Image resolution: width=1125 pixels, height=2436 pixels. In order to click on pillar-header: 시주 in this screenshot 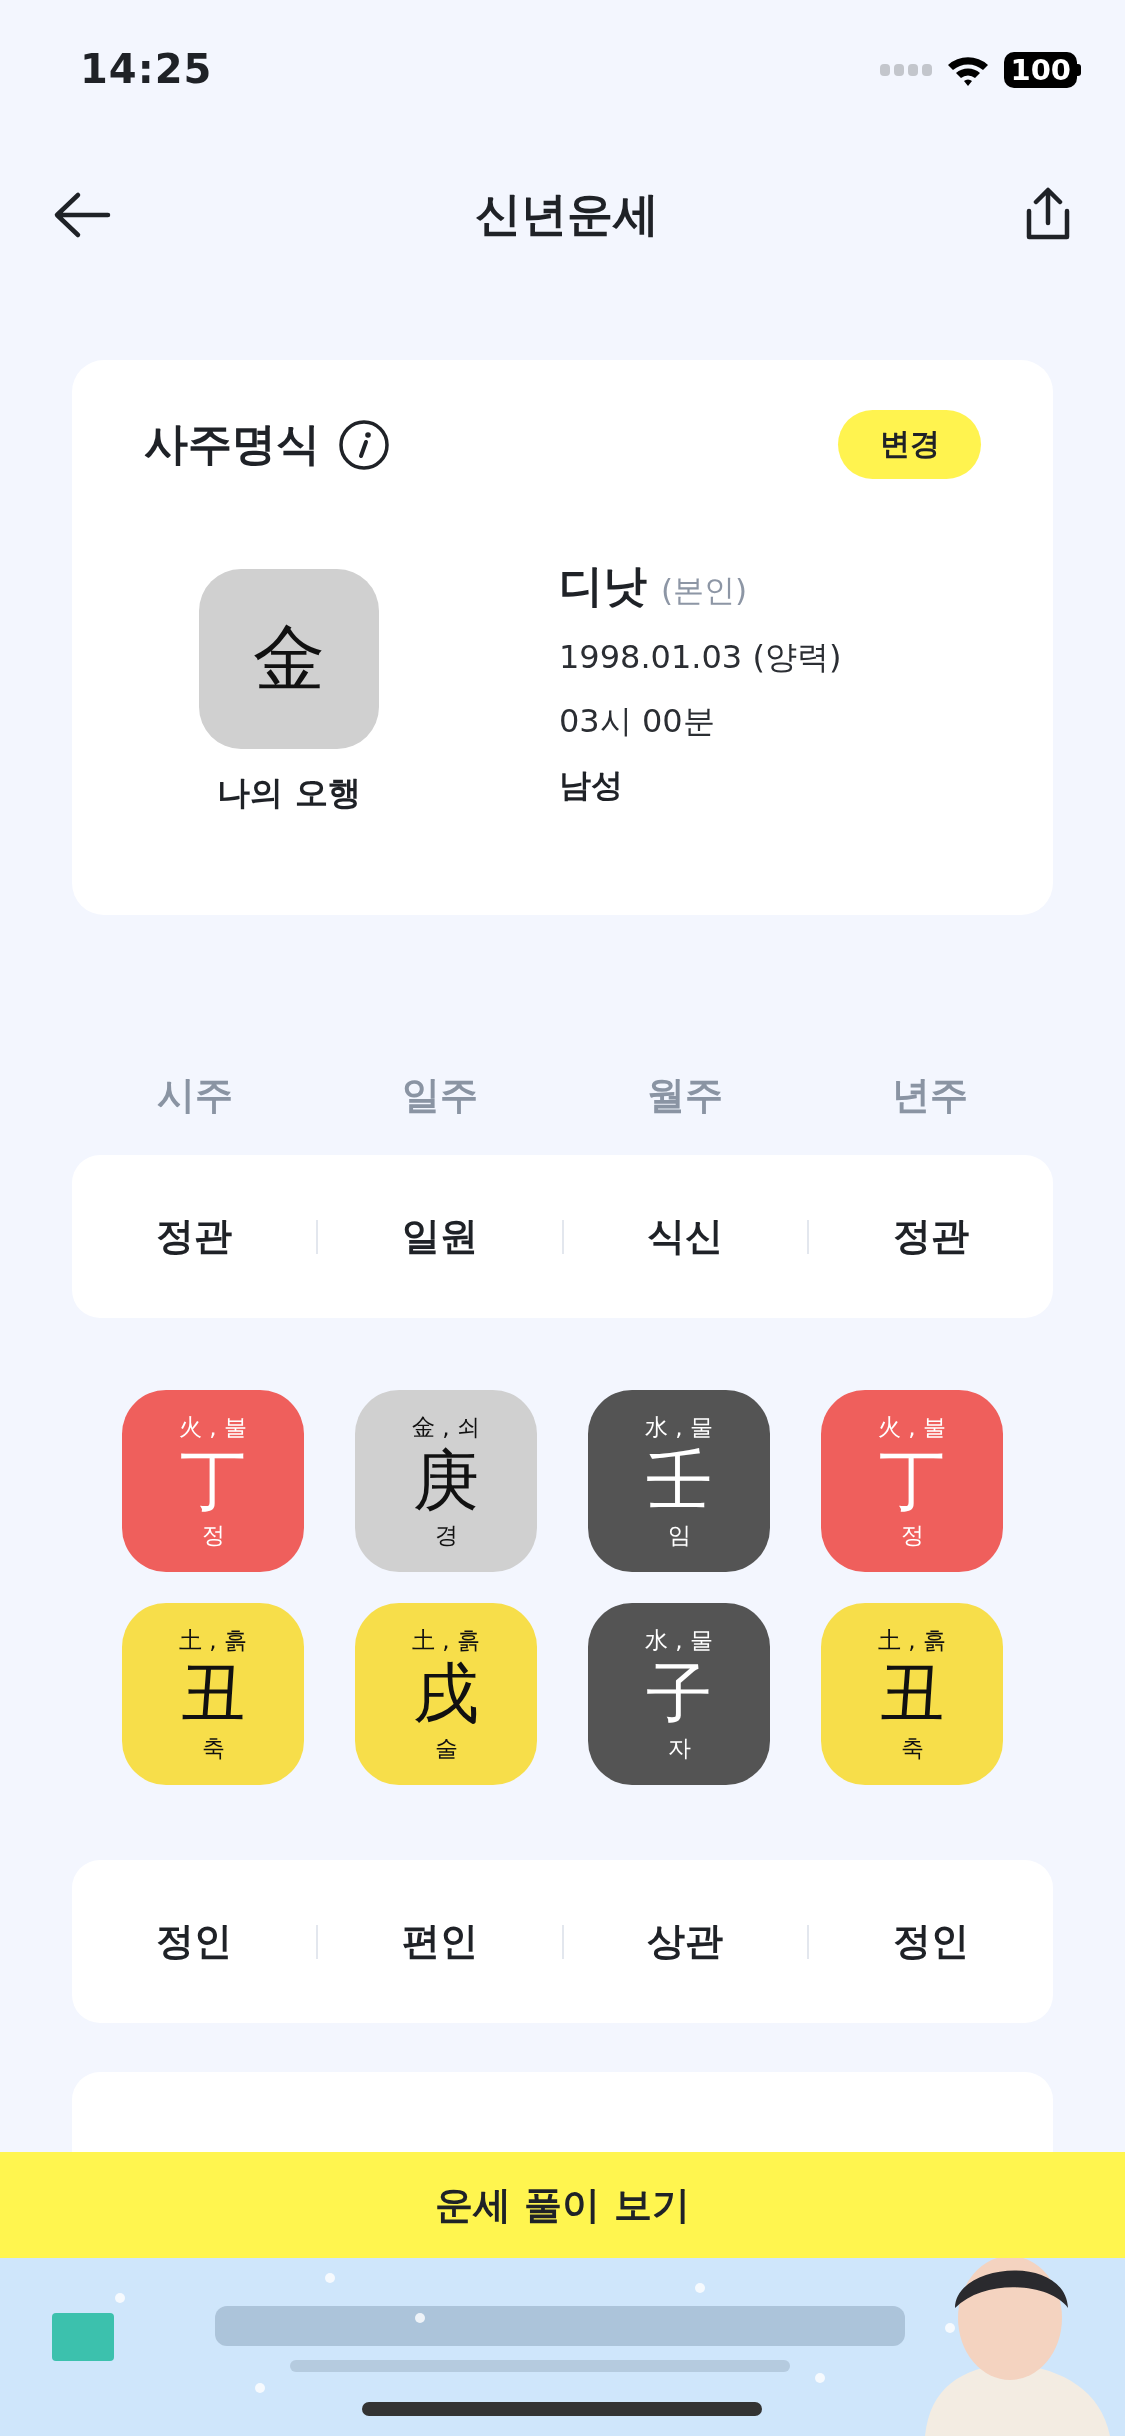, I will do `click(194, 1095)`.